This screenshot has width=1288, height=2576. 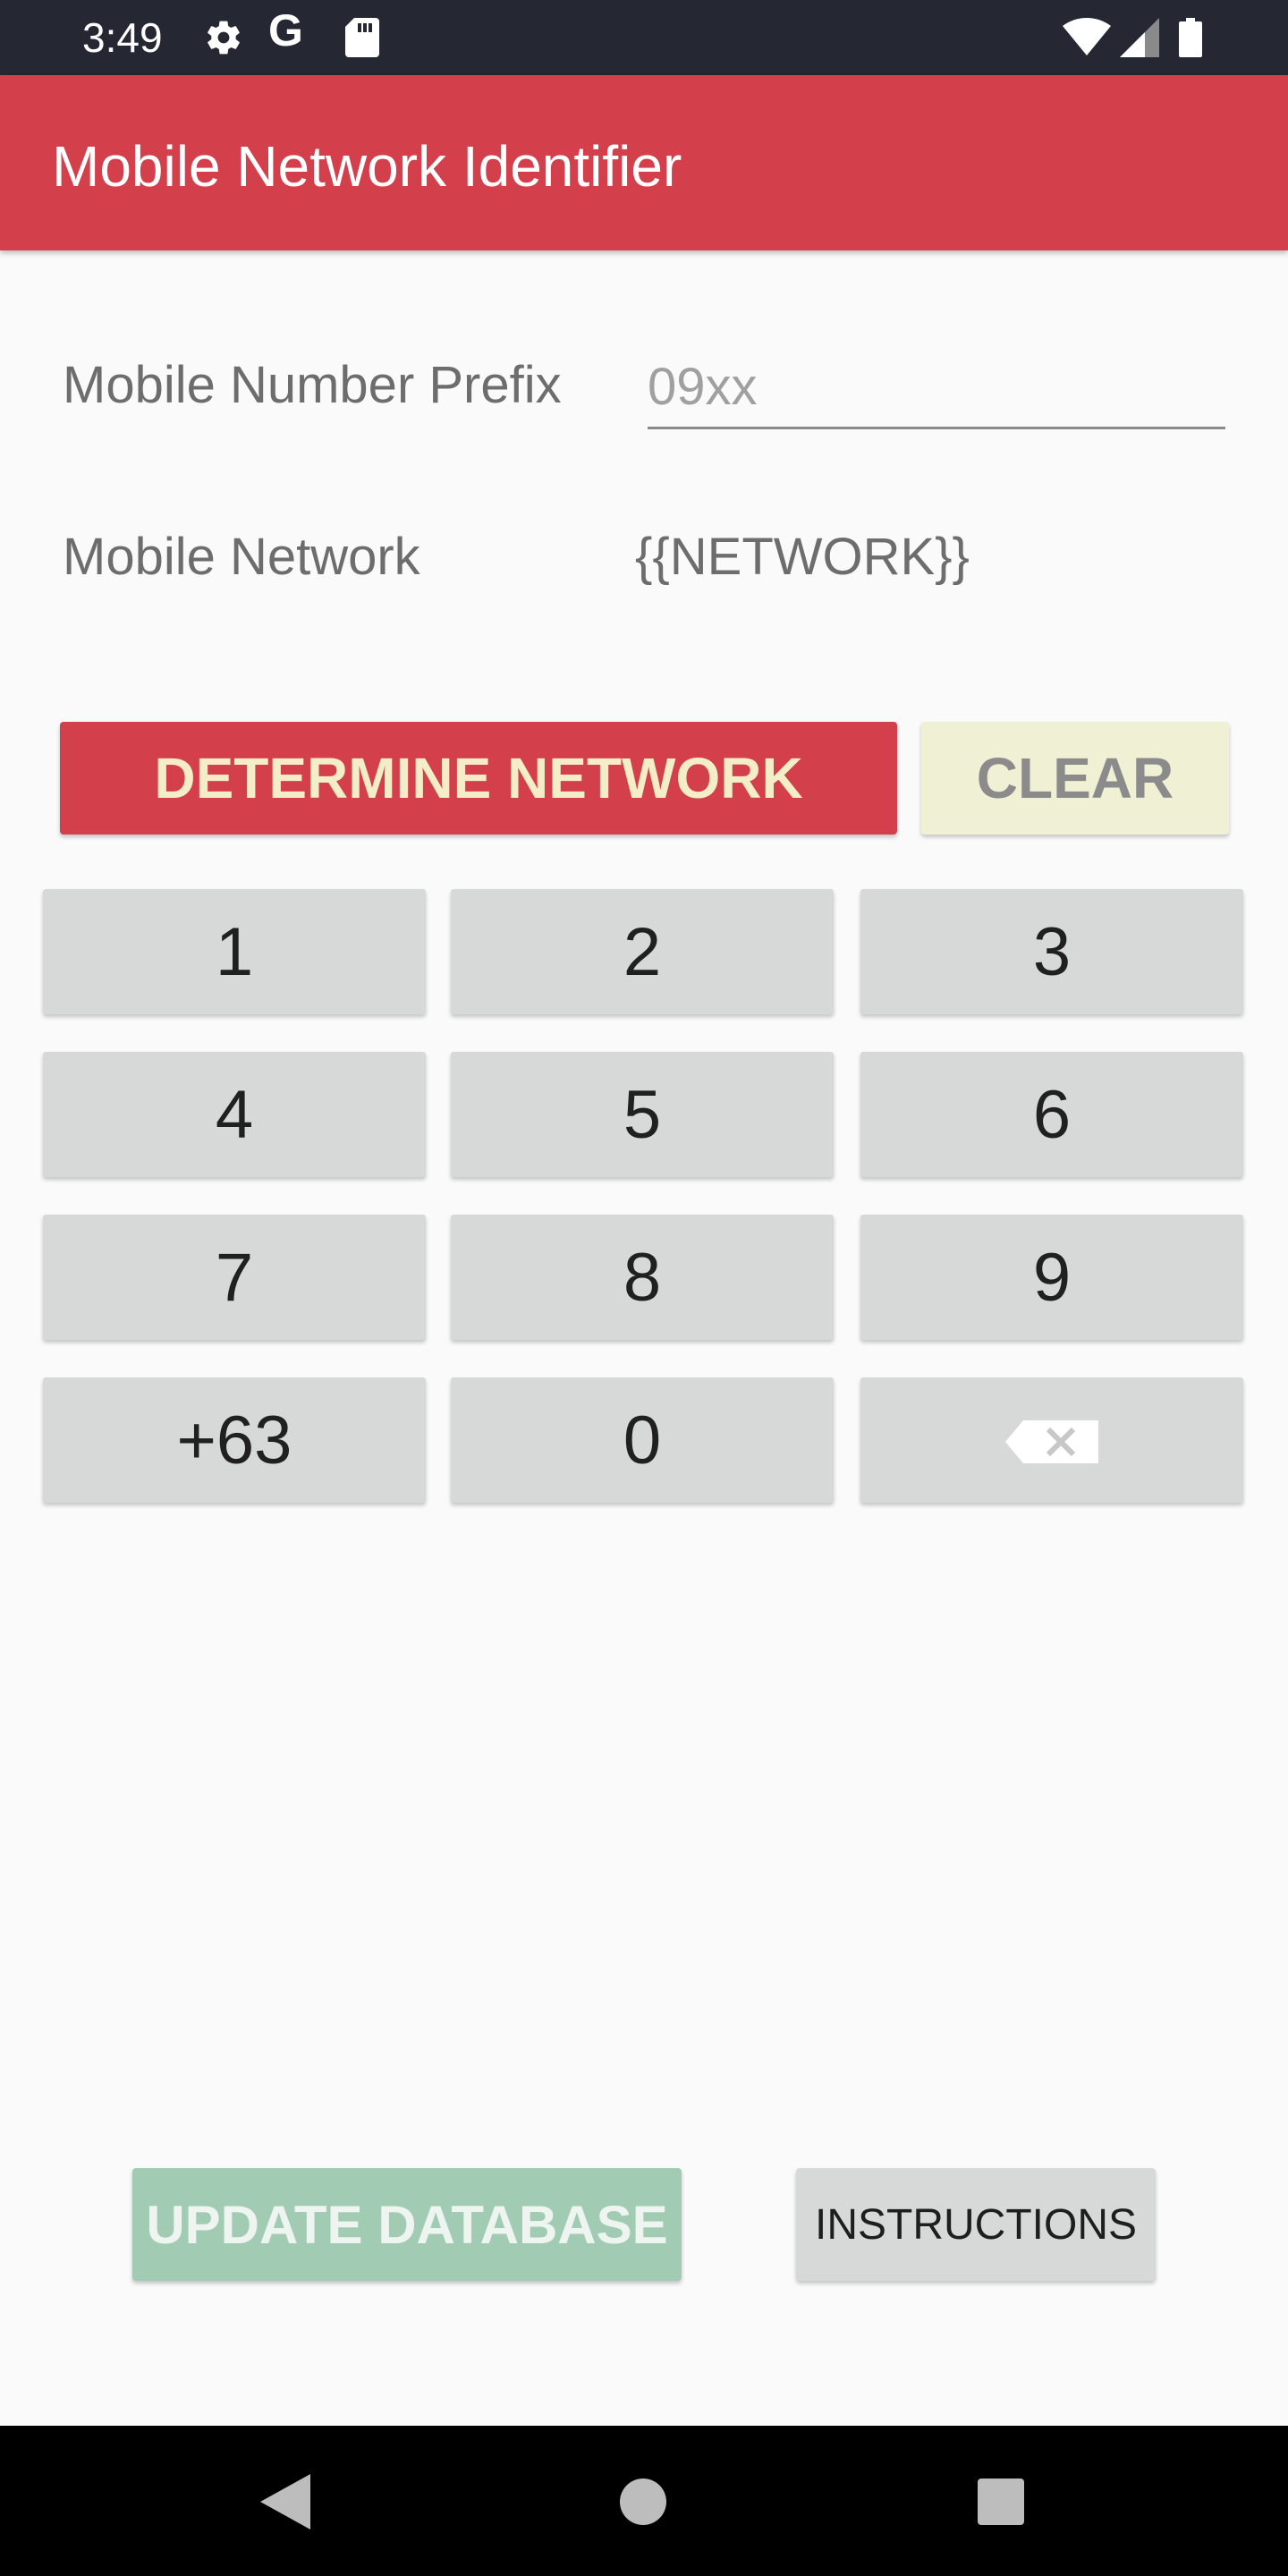 I want to click on navigation-bar, so click(x=644, y=2501).